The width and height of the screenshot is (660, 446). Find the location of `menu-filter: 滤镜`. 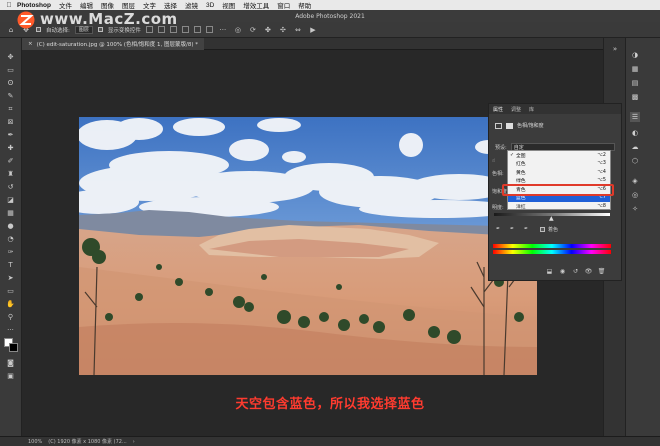

menu-filter: 滤镜 is located at coordinates (191, 5).